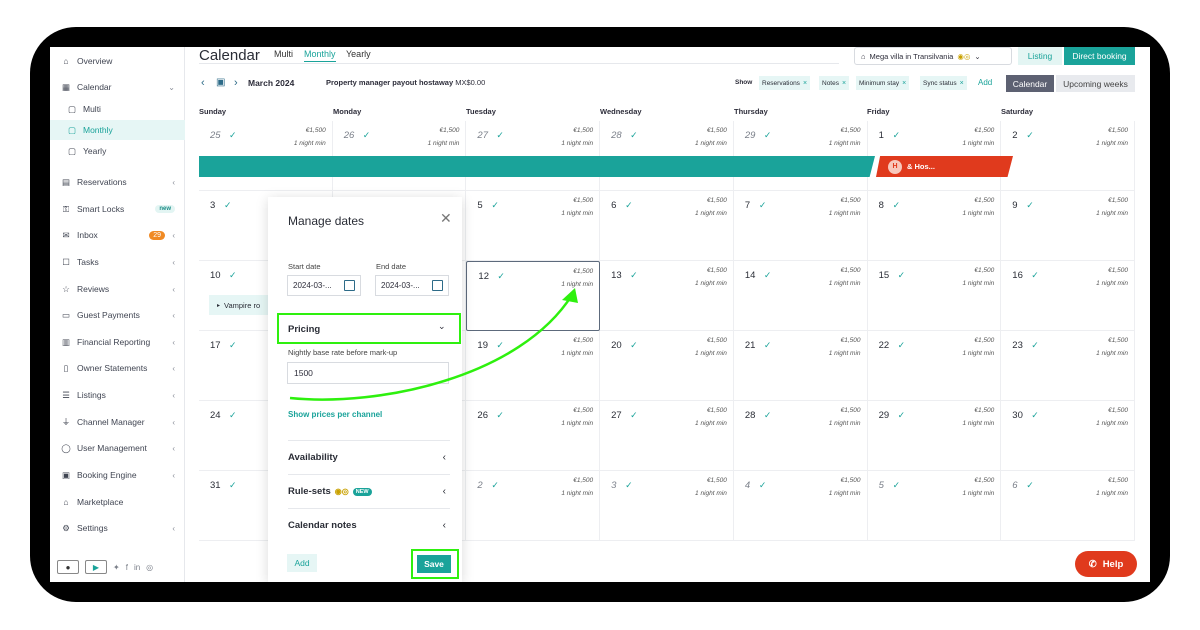 The width and height of the screenshot is (1200, 630). Describe the element at coordinates (934, 436) in the screenshot. I see `calendar-day-cell: 29 ✓ €1,500 1 night min` at that location.